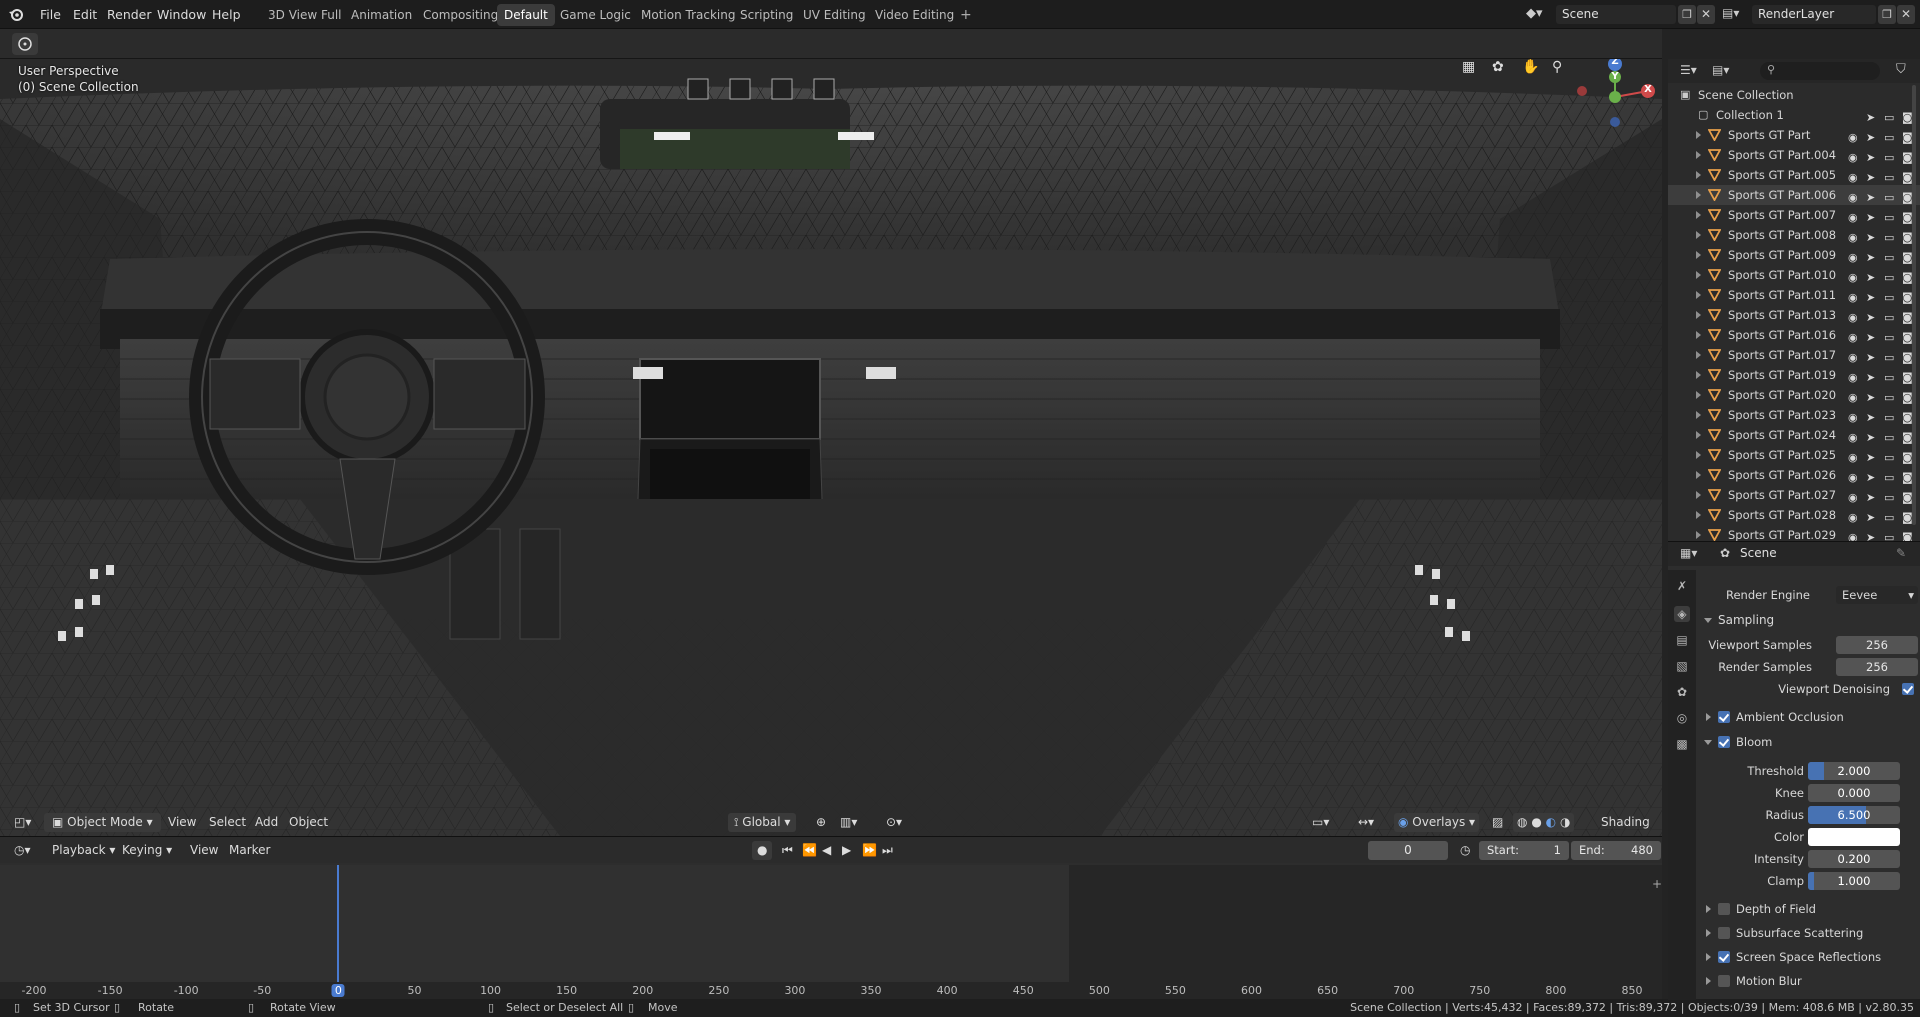 This screenshot has width=1920, height=1017. Describe the element at coordinates (1562, 69) in the screenshot. I see `zoom-icon: ⚲` at that location.